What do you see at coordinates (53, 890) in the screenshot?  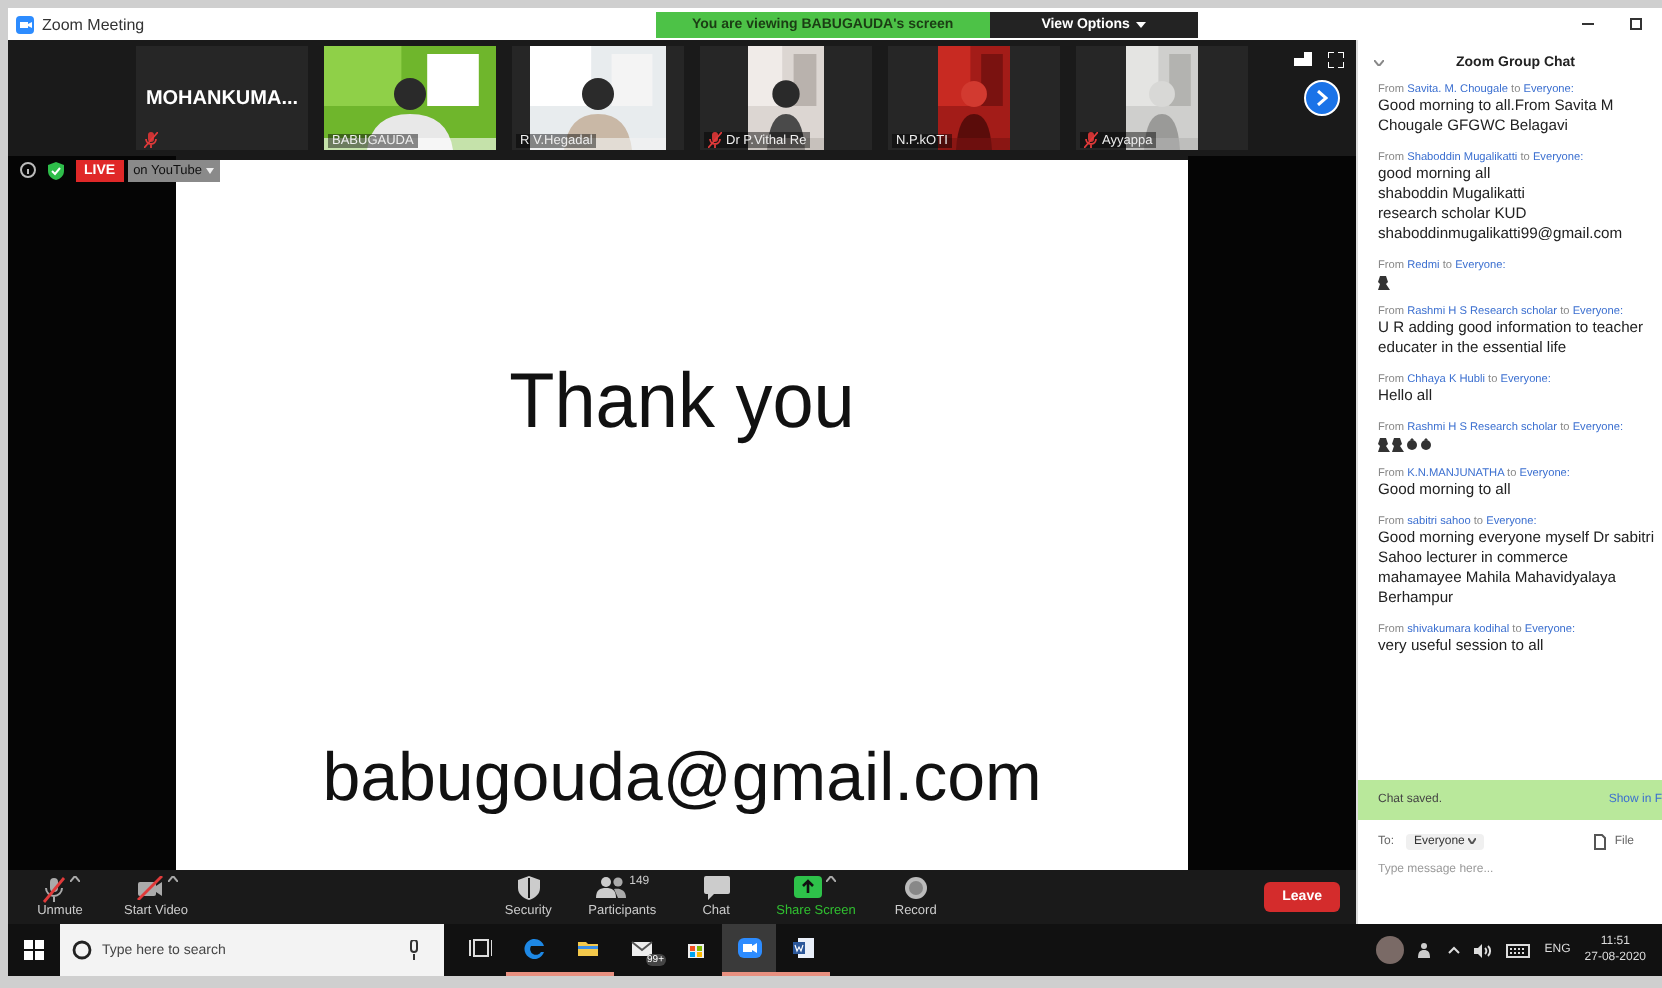 I see `muted-mic-icon` at bounding box center [53, 890].